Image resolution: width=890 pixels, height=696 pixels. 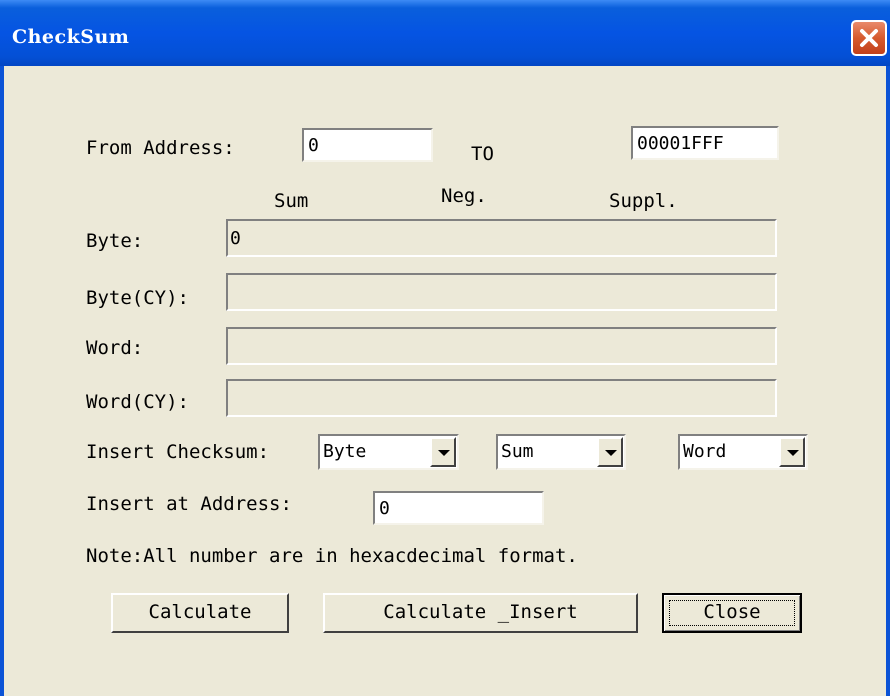 I want to click on insert-address-label: Insert at Address:, so click(x=189, y=504).